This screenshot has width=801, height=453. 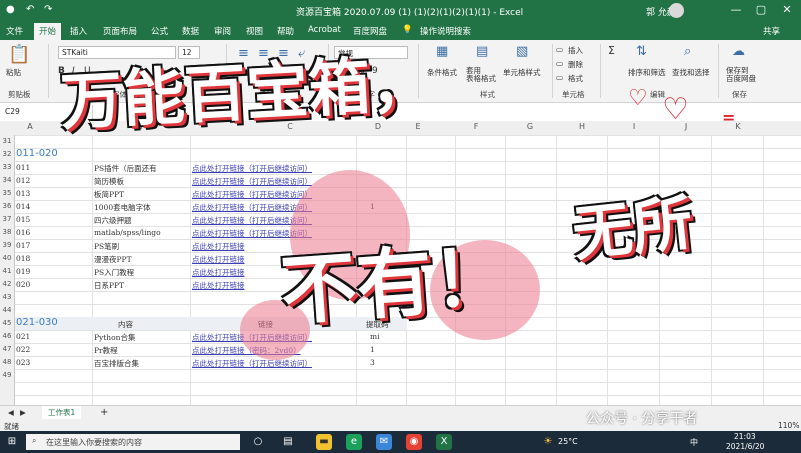 I want to click on autosave-icon: ●, so click(x=10, y=9).